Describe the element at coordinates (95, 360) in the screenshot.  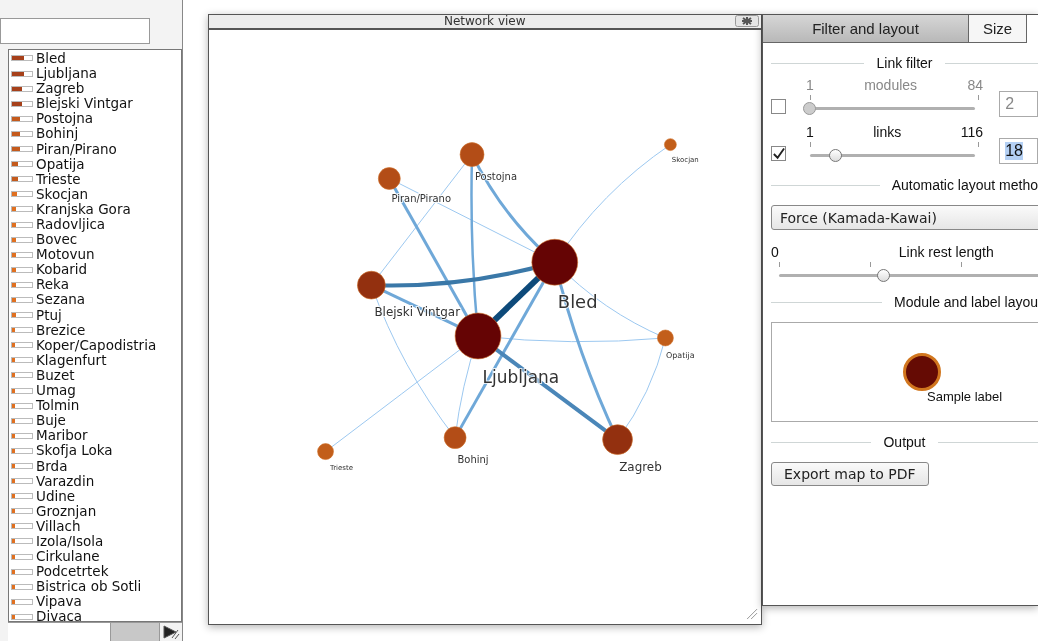
I see `list-item: Klagenfurt` at that location.